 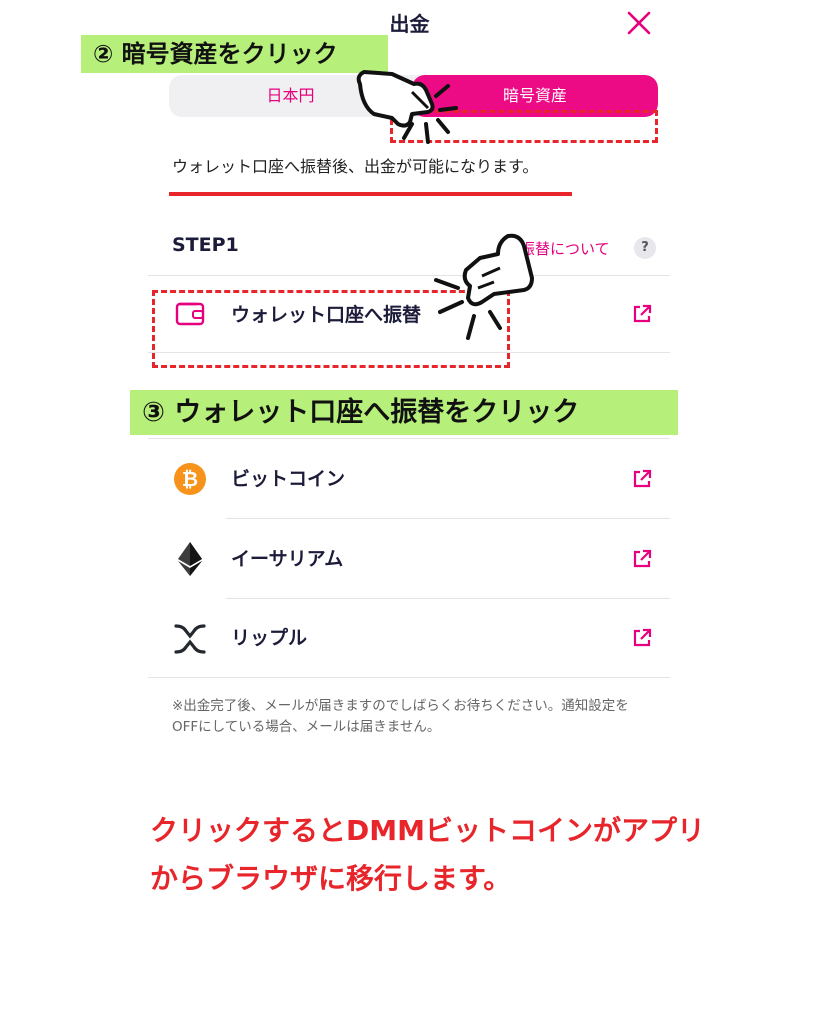 What do you see at coordinates (639, 23) in the screenshot?
I see `close-icon` at bounding box center [639, 23].